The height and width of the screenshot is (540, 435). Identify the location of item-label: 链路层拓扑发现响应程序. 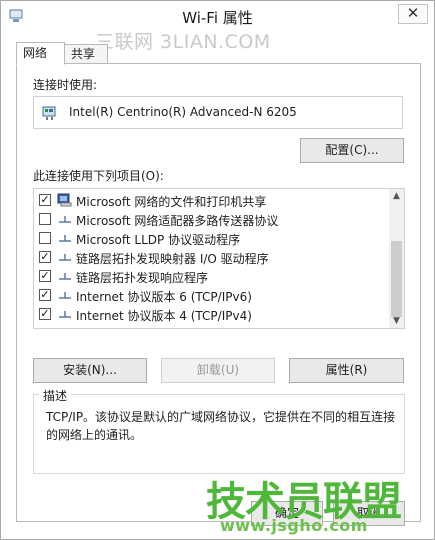
(142, 278).